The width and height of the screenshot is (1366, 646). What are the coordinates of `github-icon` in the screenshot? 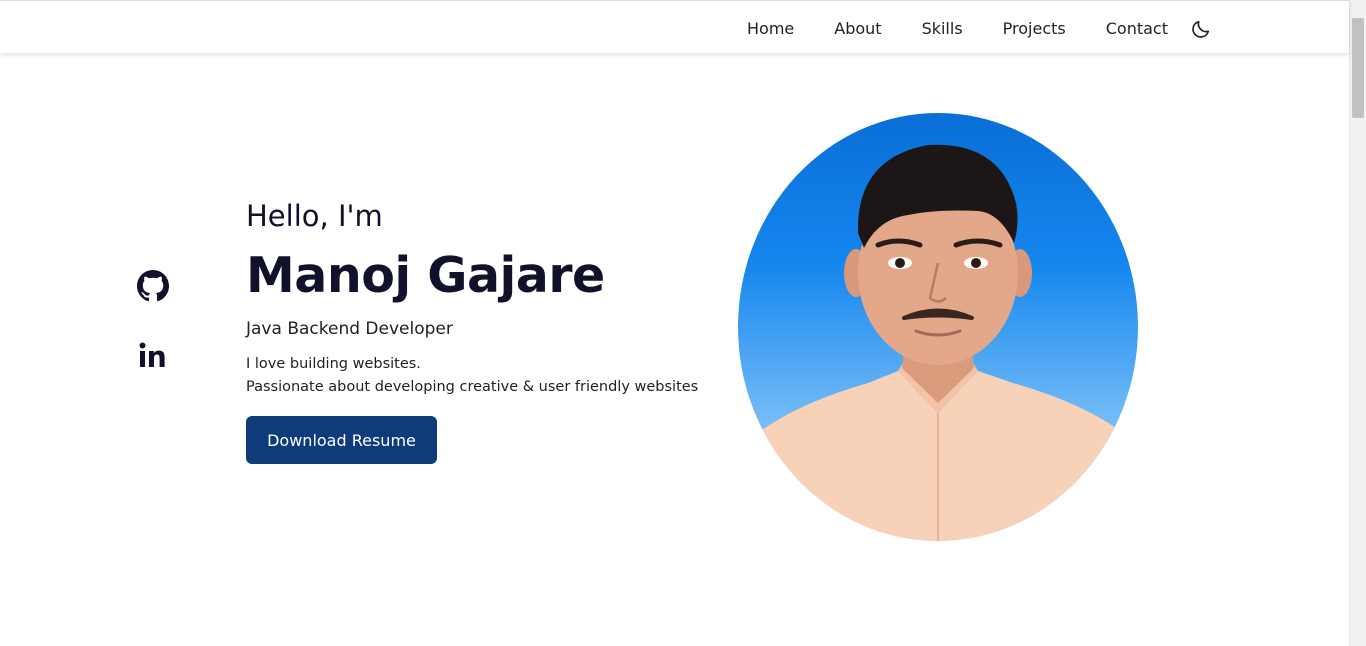 It's located at (153, 286).